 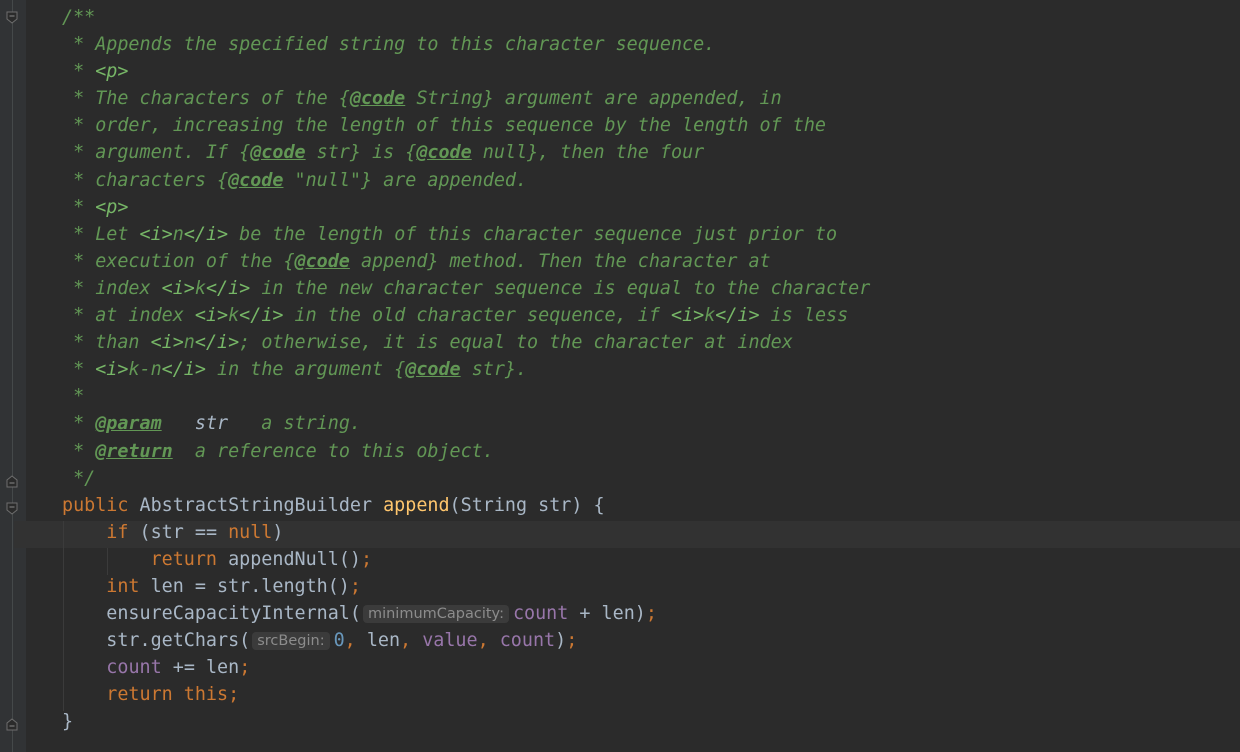 I want to click on code-token: return this;, so click(x=151, y=695).